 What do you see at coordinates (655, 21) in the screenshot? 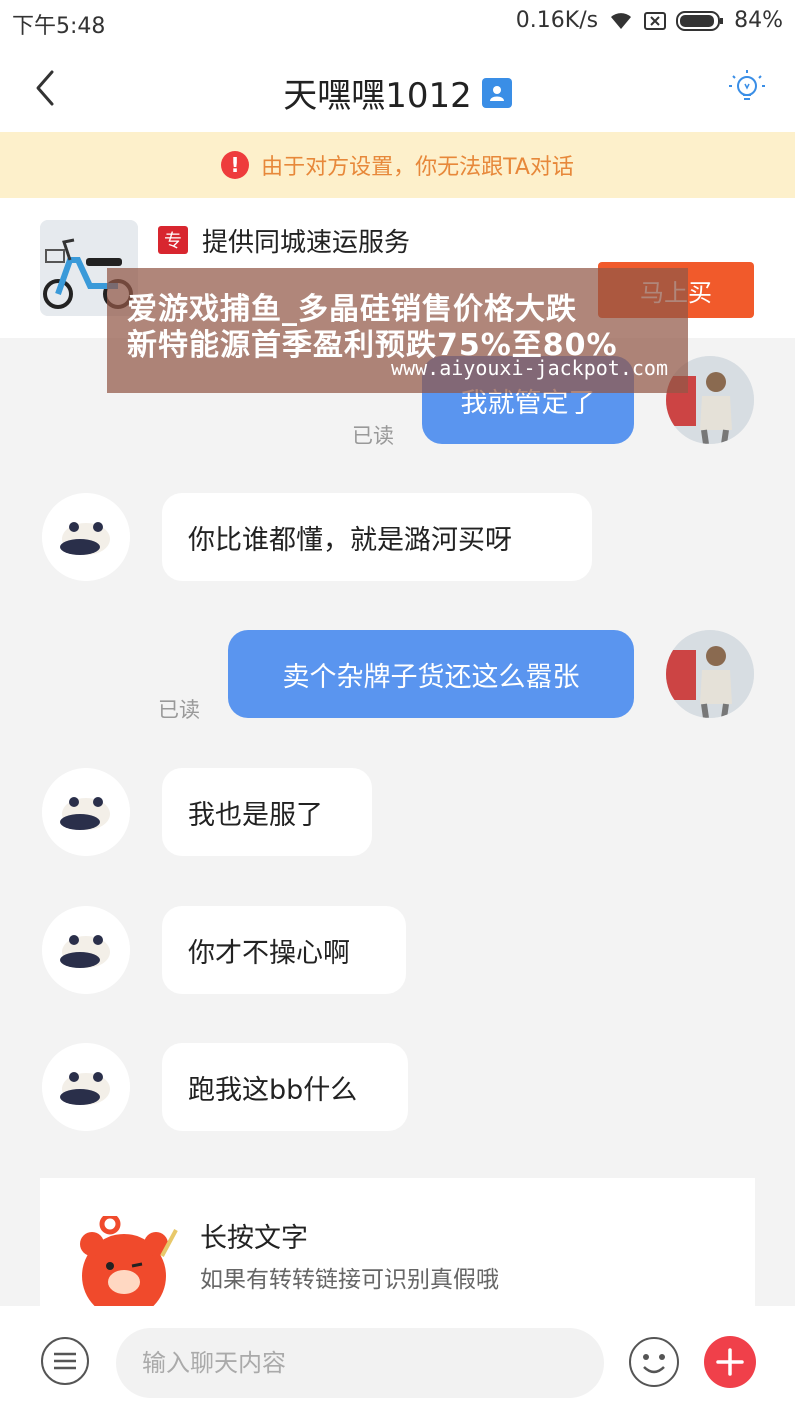
I see `no-sim-icon` at bounding box center [655, 21].